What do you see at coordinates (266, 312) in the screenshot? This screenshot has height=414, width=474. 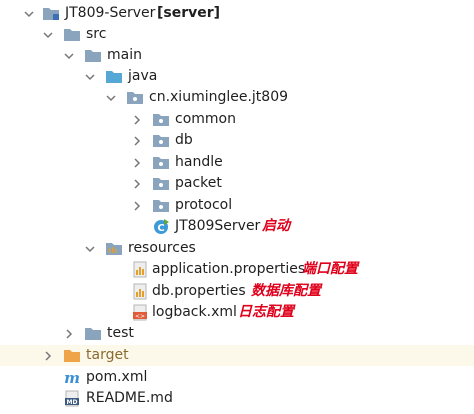 I see `annotation-log-config: 日志配置` at bounding box center [266, 312].